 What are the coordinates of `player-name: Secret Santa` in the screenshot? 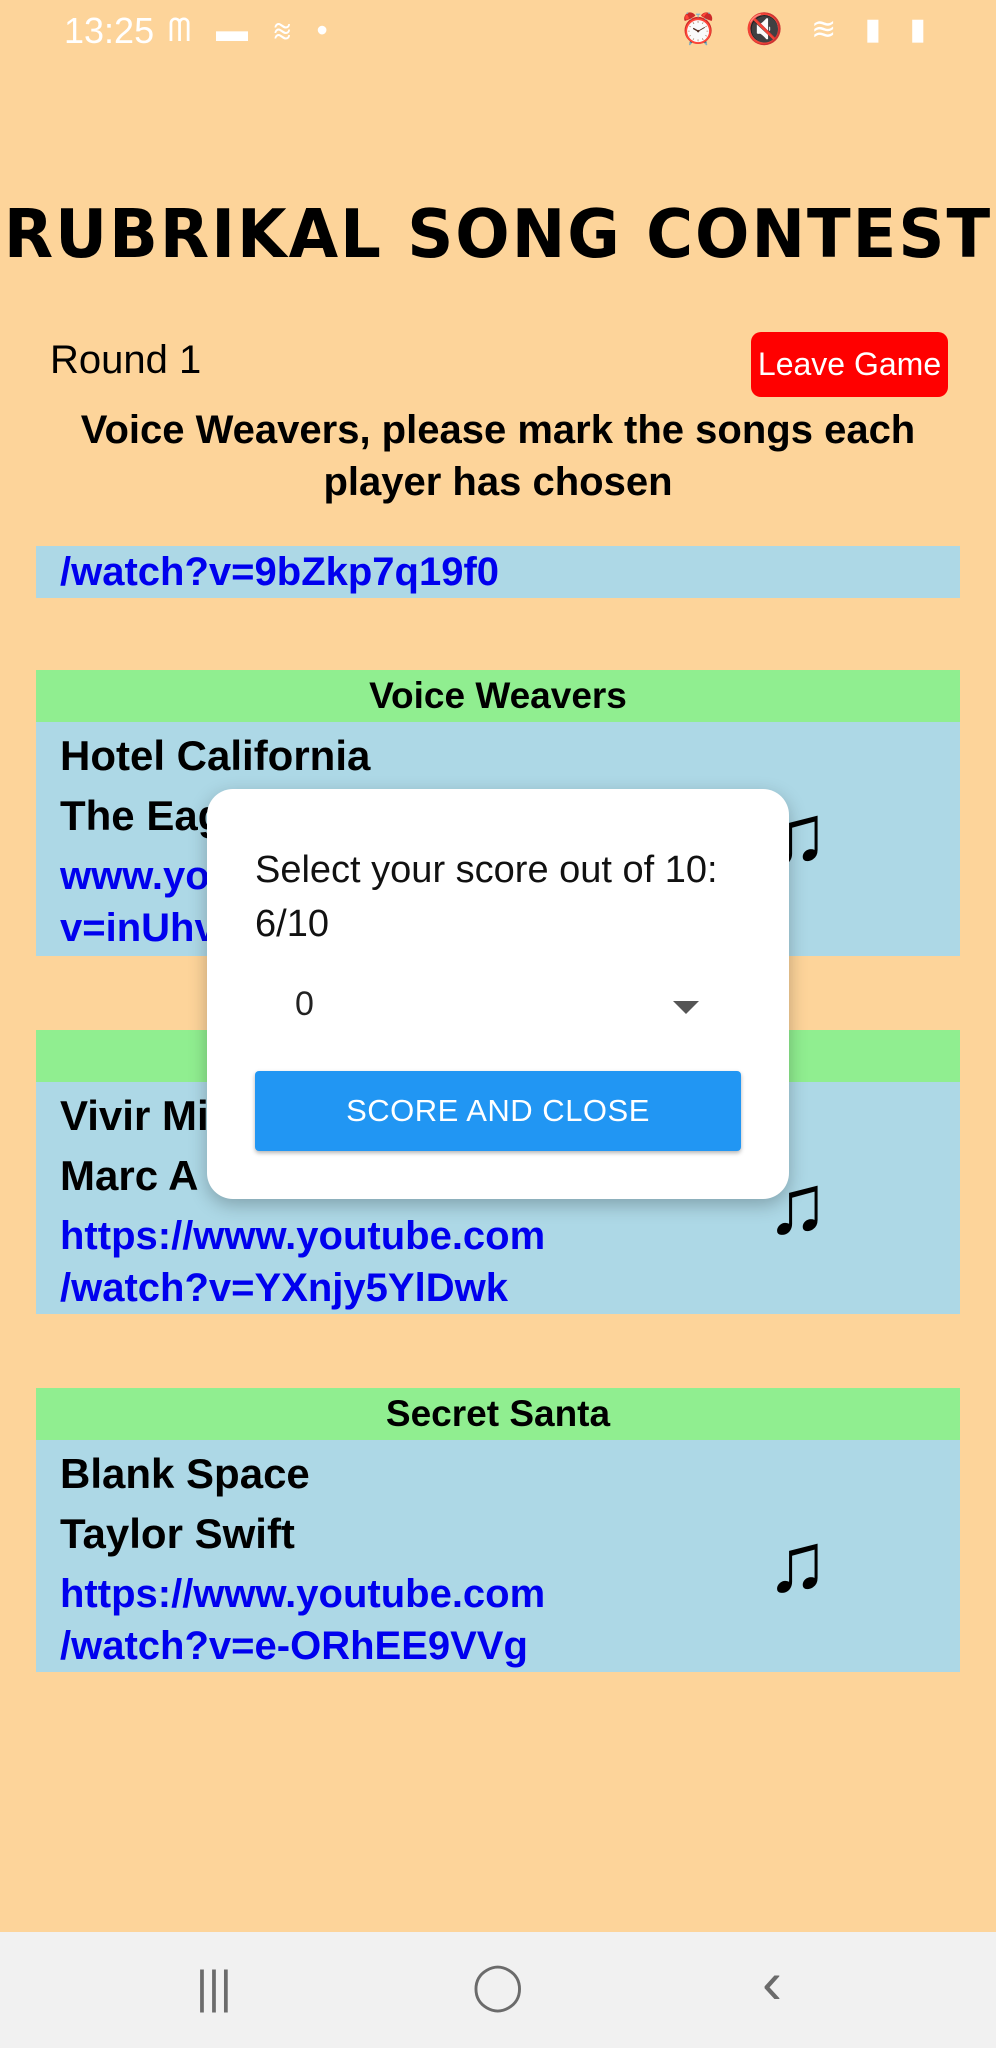 It's located at (498, 1414).